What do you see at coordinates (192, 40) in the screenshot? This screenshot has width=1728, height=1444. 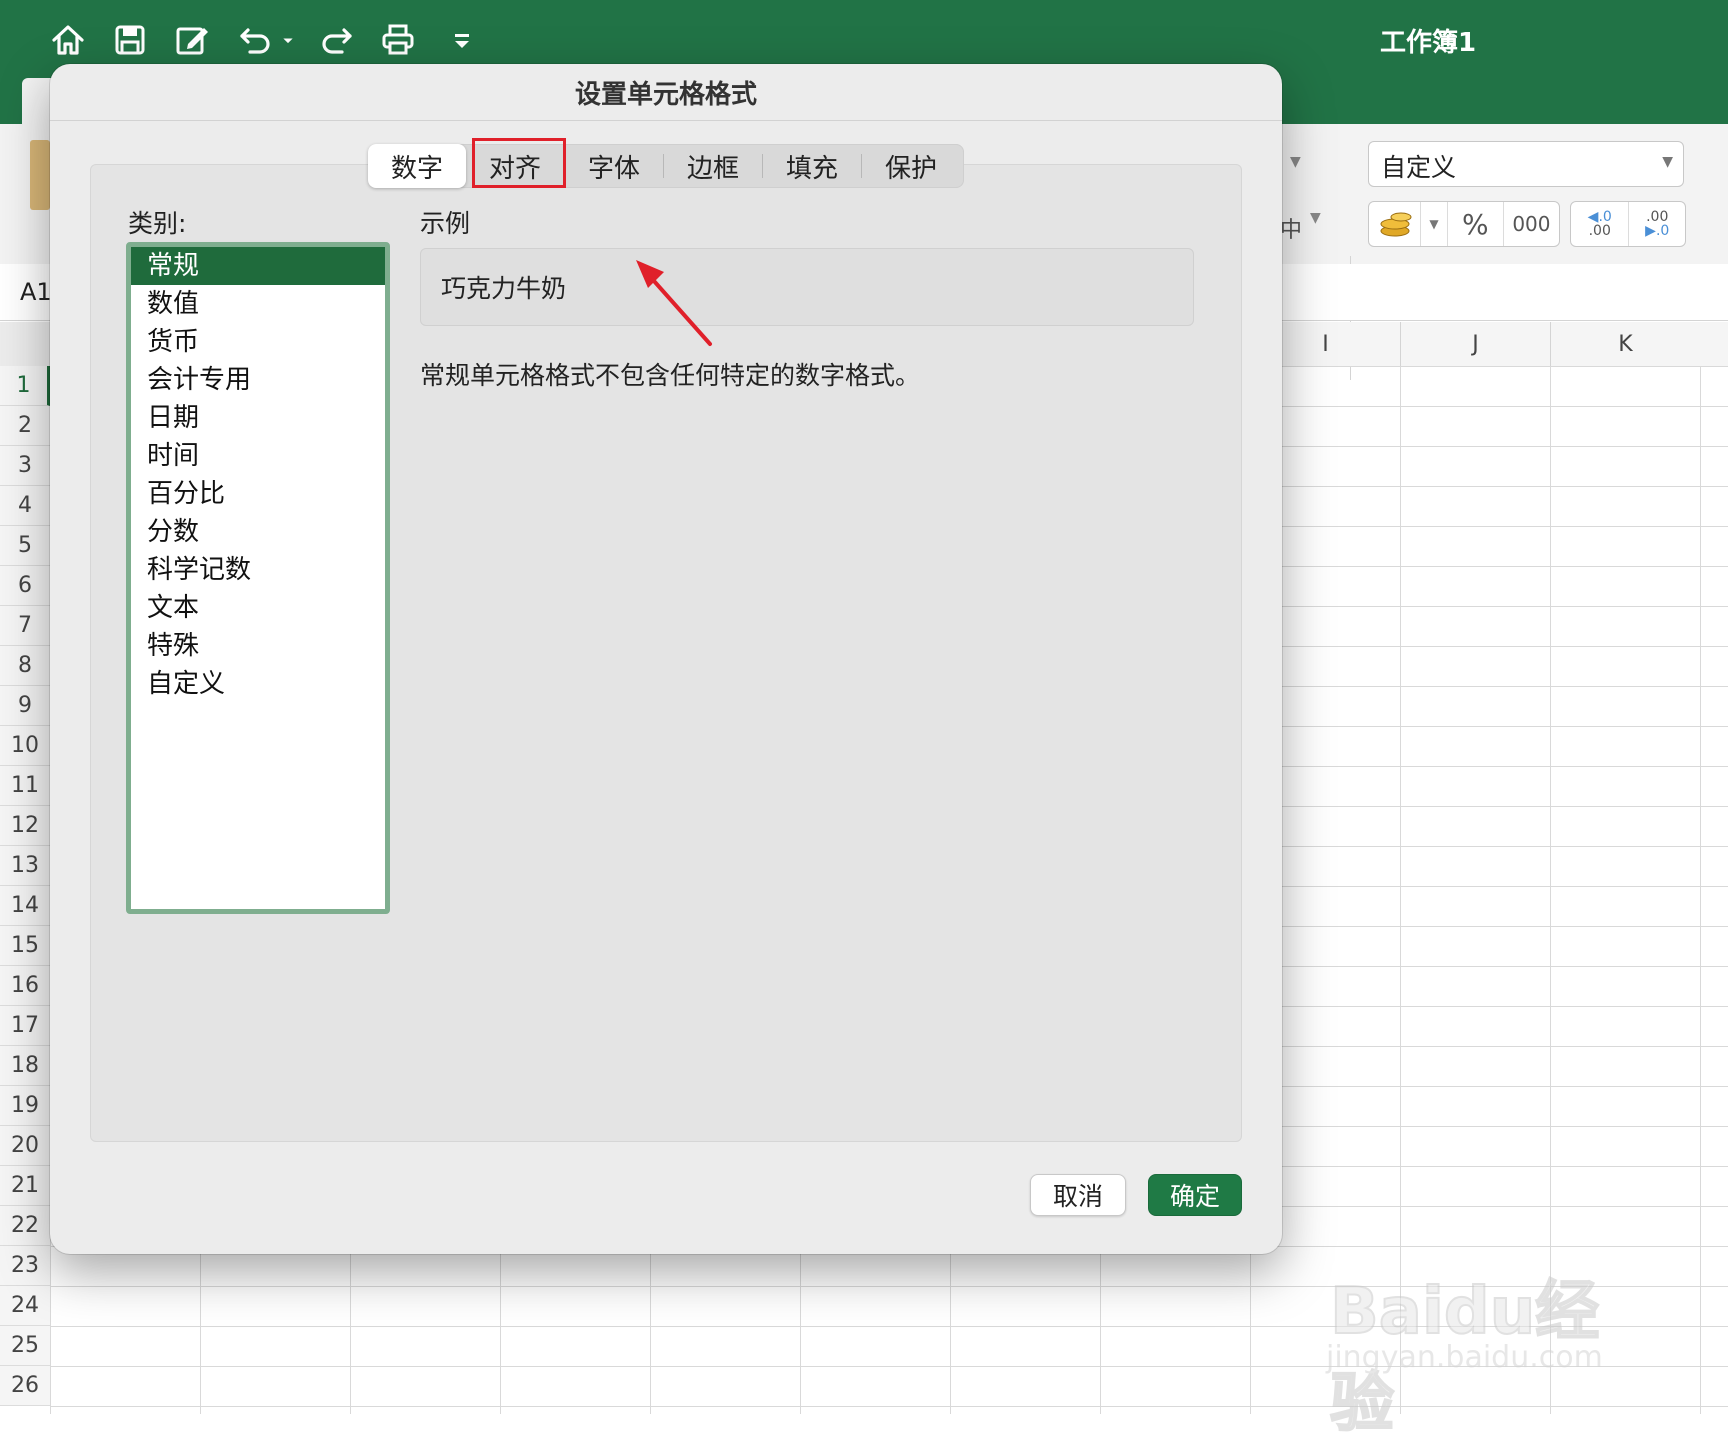 I see `edit-icon` at bounding box center [192, 40].